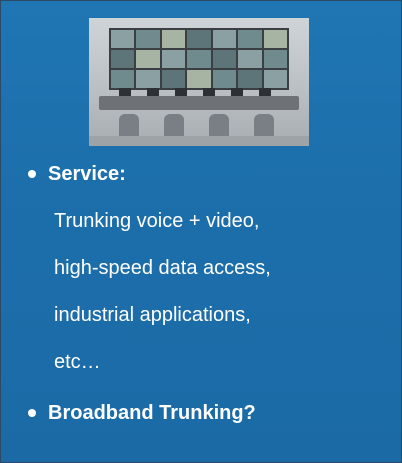  What do you see at coordinates (162, 268) in the screenshot?
I see `service-line-2: high-speed data access,` at bounding box center [162, 268].